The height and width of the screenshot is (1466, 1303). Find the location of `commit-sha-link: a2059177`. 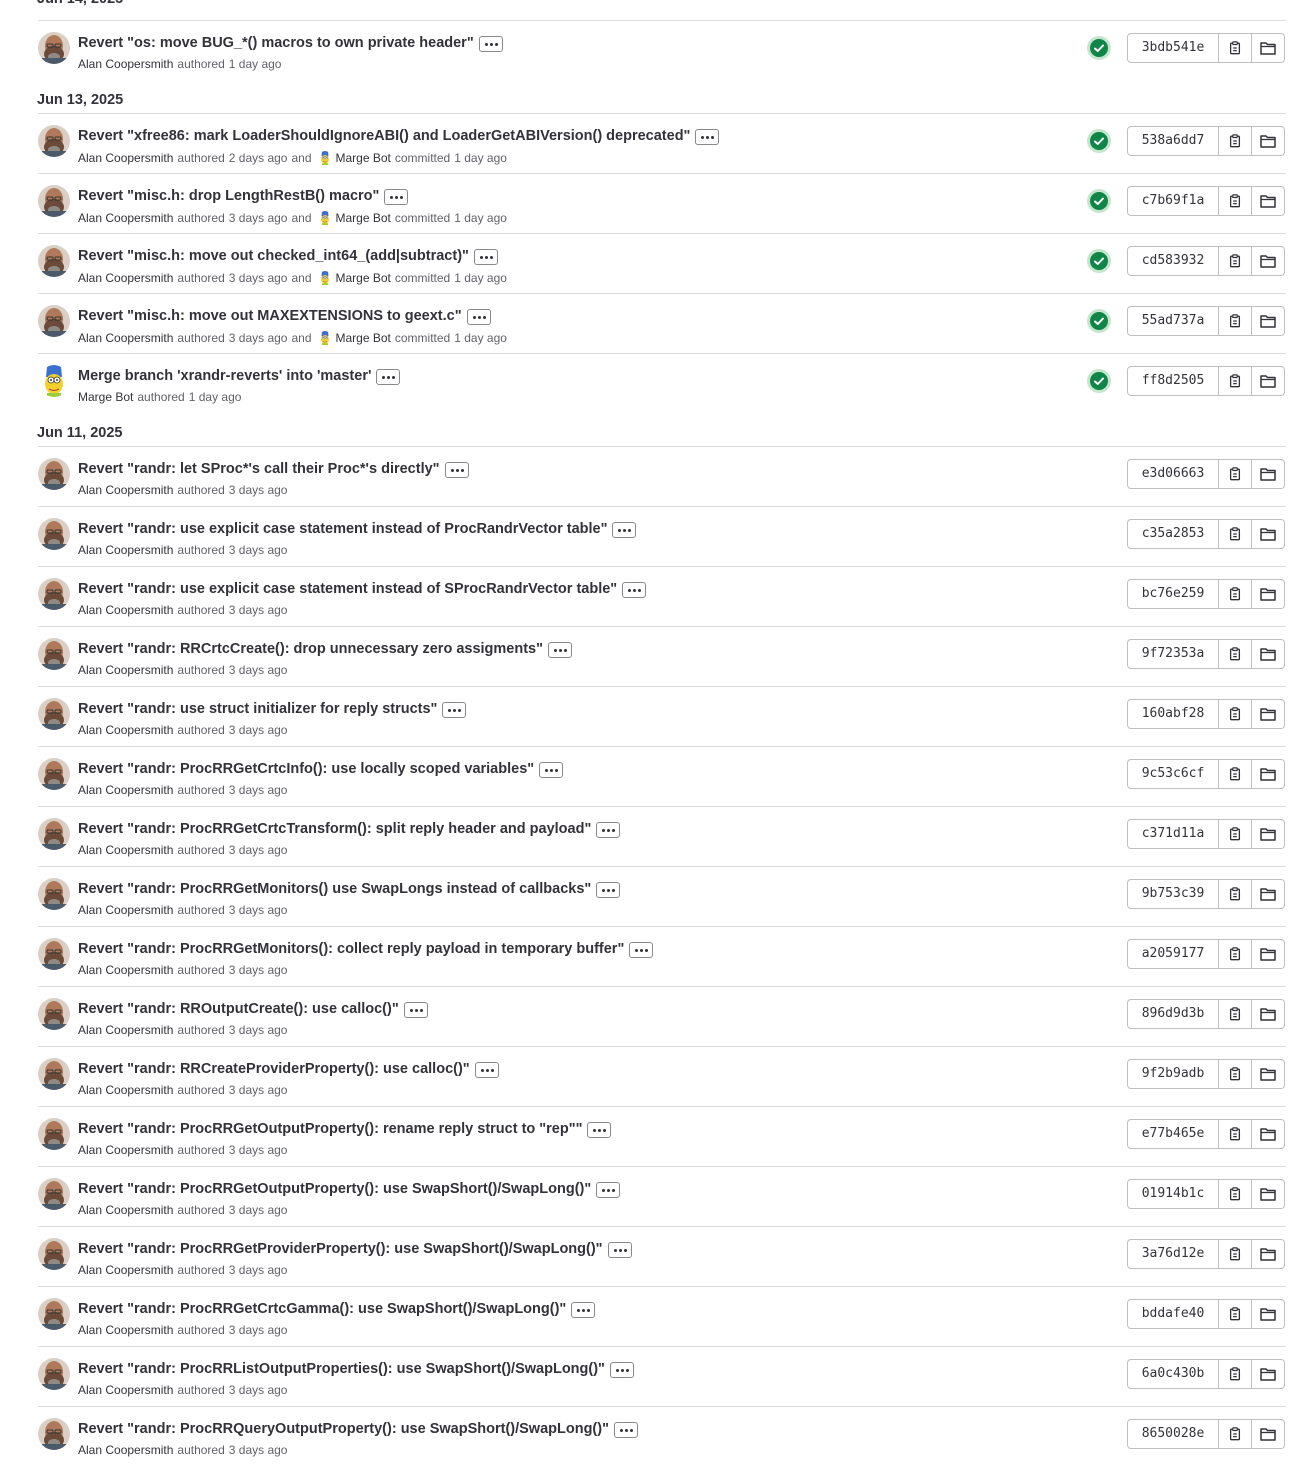

commit-sha-link: a2059177 is located at coordinates (1173, 954).